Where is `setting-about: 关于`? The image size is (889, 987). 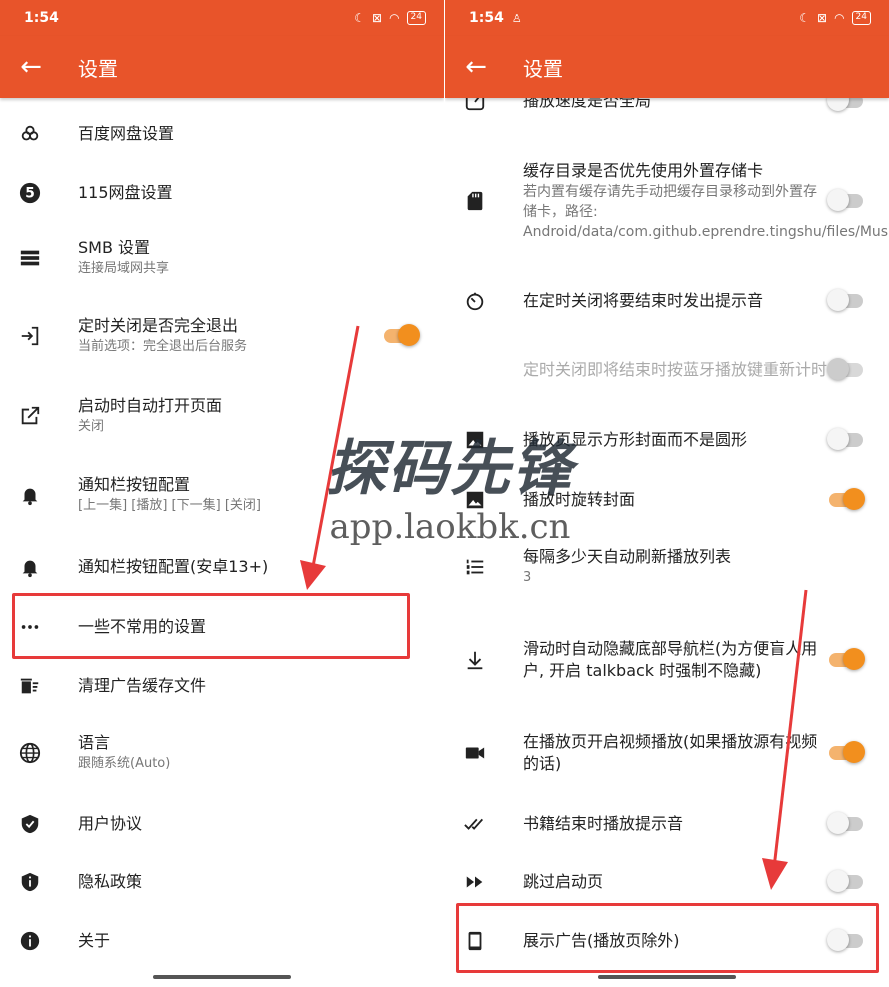
setting-about: 关于 is located at coordinates (222, 941).